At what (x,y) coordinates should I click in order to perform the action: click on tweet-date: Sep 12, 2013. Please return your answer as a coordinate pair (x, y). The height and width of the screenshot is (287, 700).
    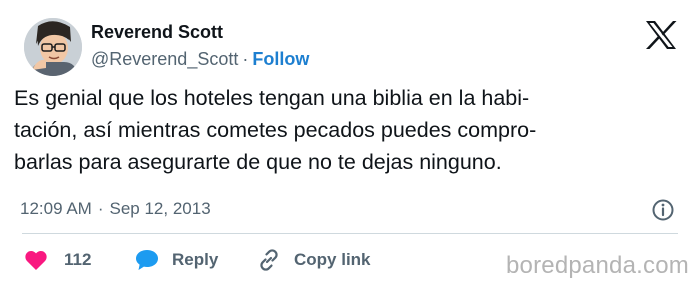
    Looking at the image, I should click on (160, 208).